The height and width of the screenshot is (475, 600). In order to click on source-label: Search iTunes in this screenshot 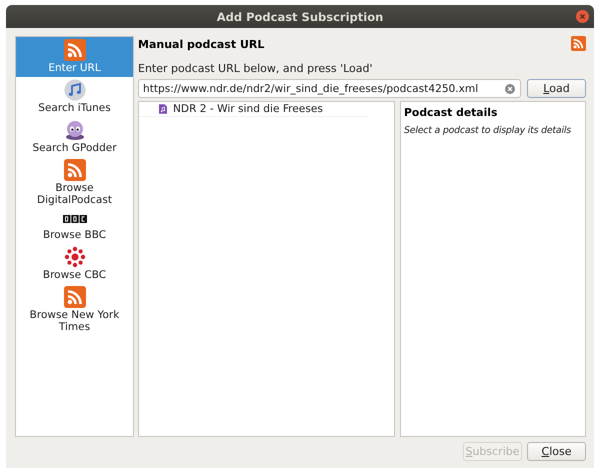, I will do `click(74, 108)`.